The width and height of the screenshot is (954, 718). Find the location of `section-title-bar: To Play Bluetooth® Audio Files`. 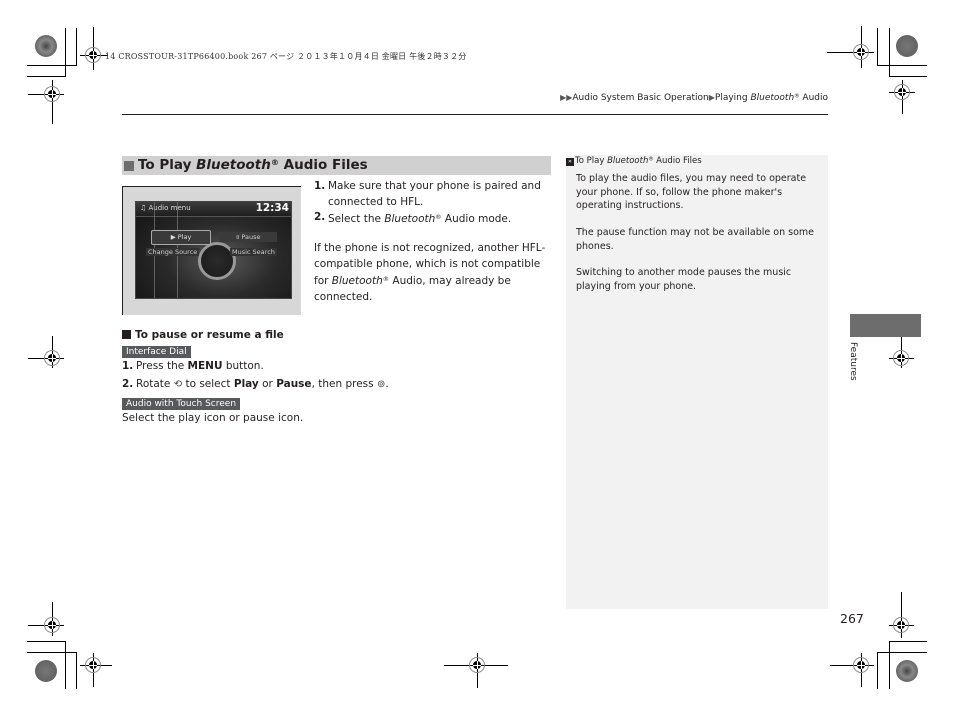

section-title-bar: To Play Bluetooth® Audio Files is located at coordinates (336, 165).